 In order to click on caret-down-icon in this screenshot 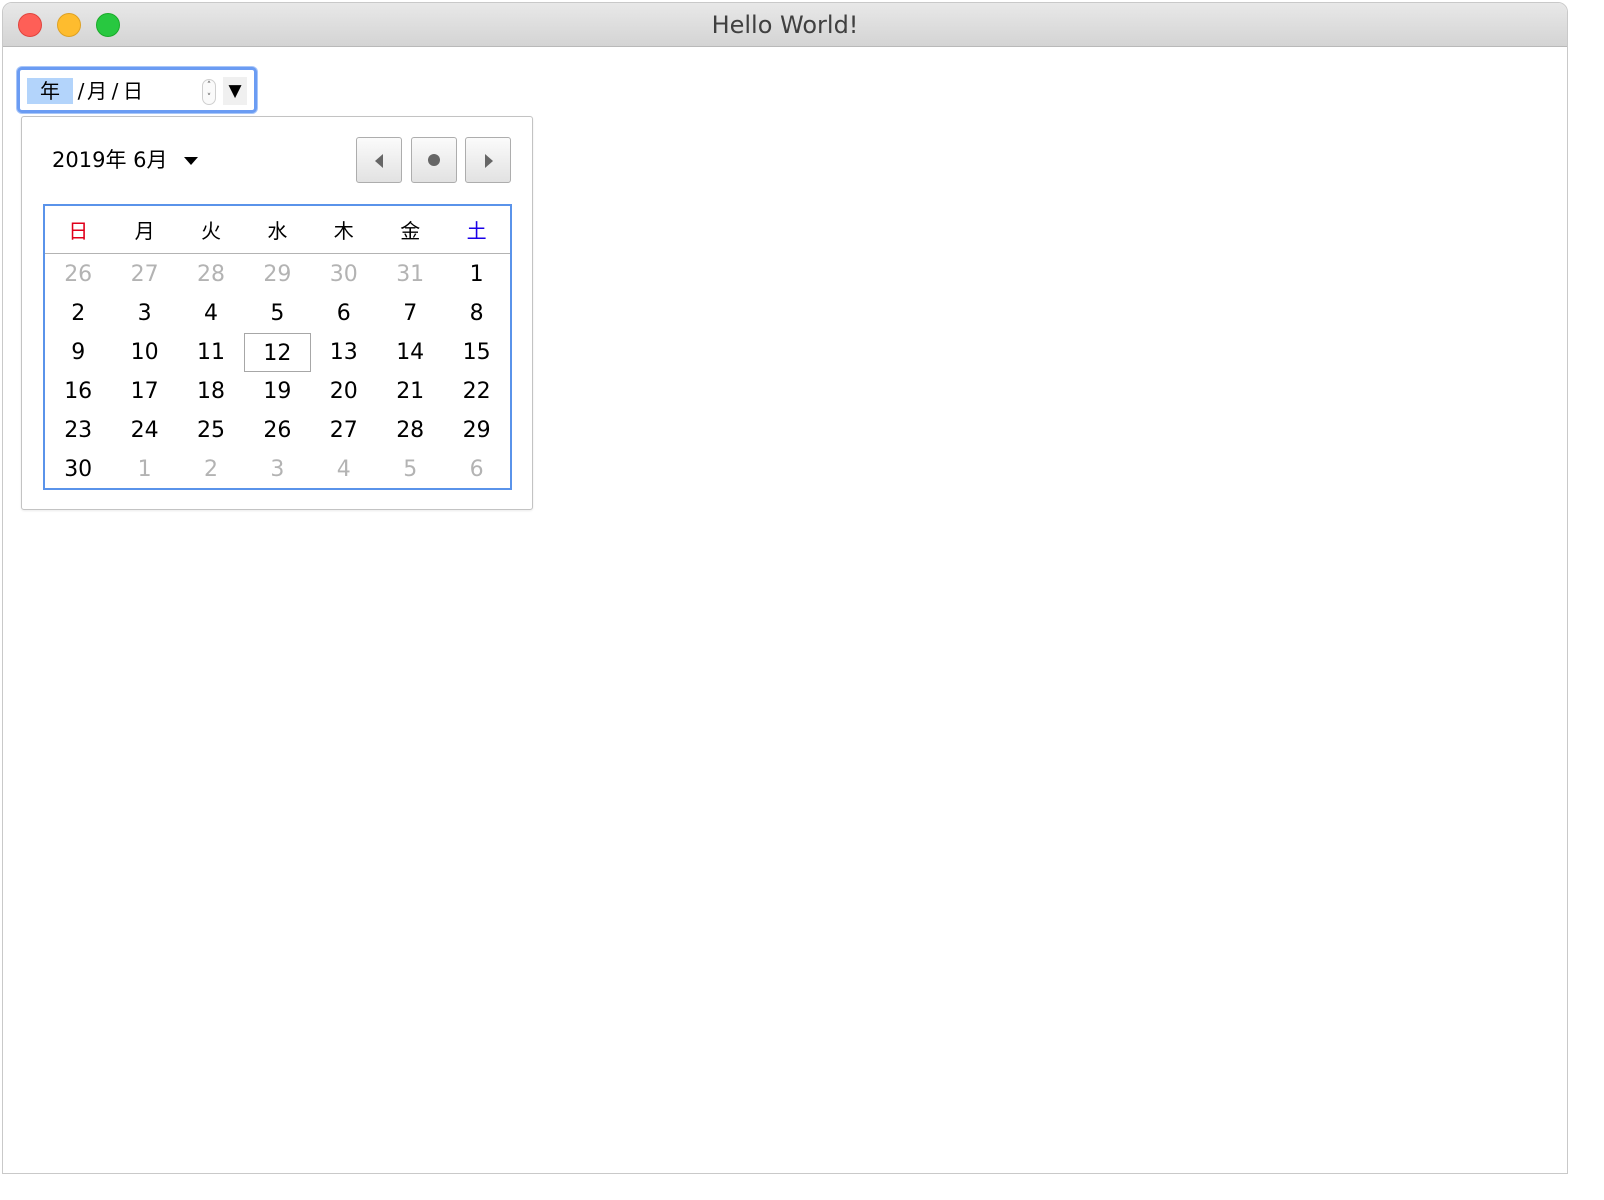, I will do `click(191, 161)`.